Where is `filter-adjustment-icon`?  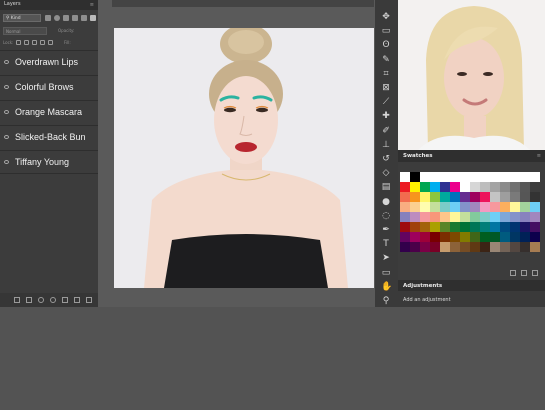 filter-adjustment-icon is located at coordinates (57, 18).